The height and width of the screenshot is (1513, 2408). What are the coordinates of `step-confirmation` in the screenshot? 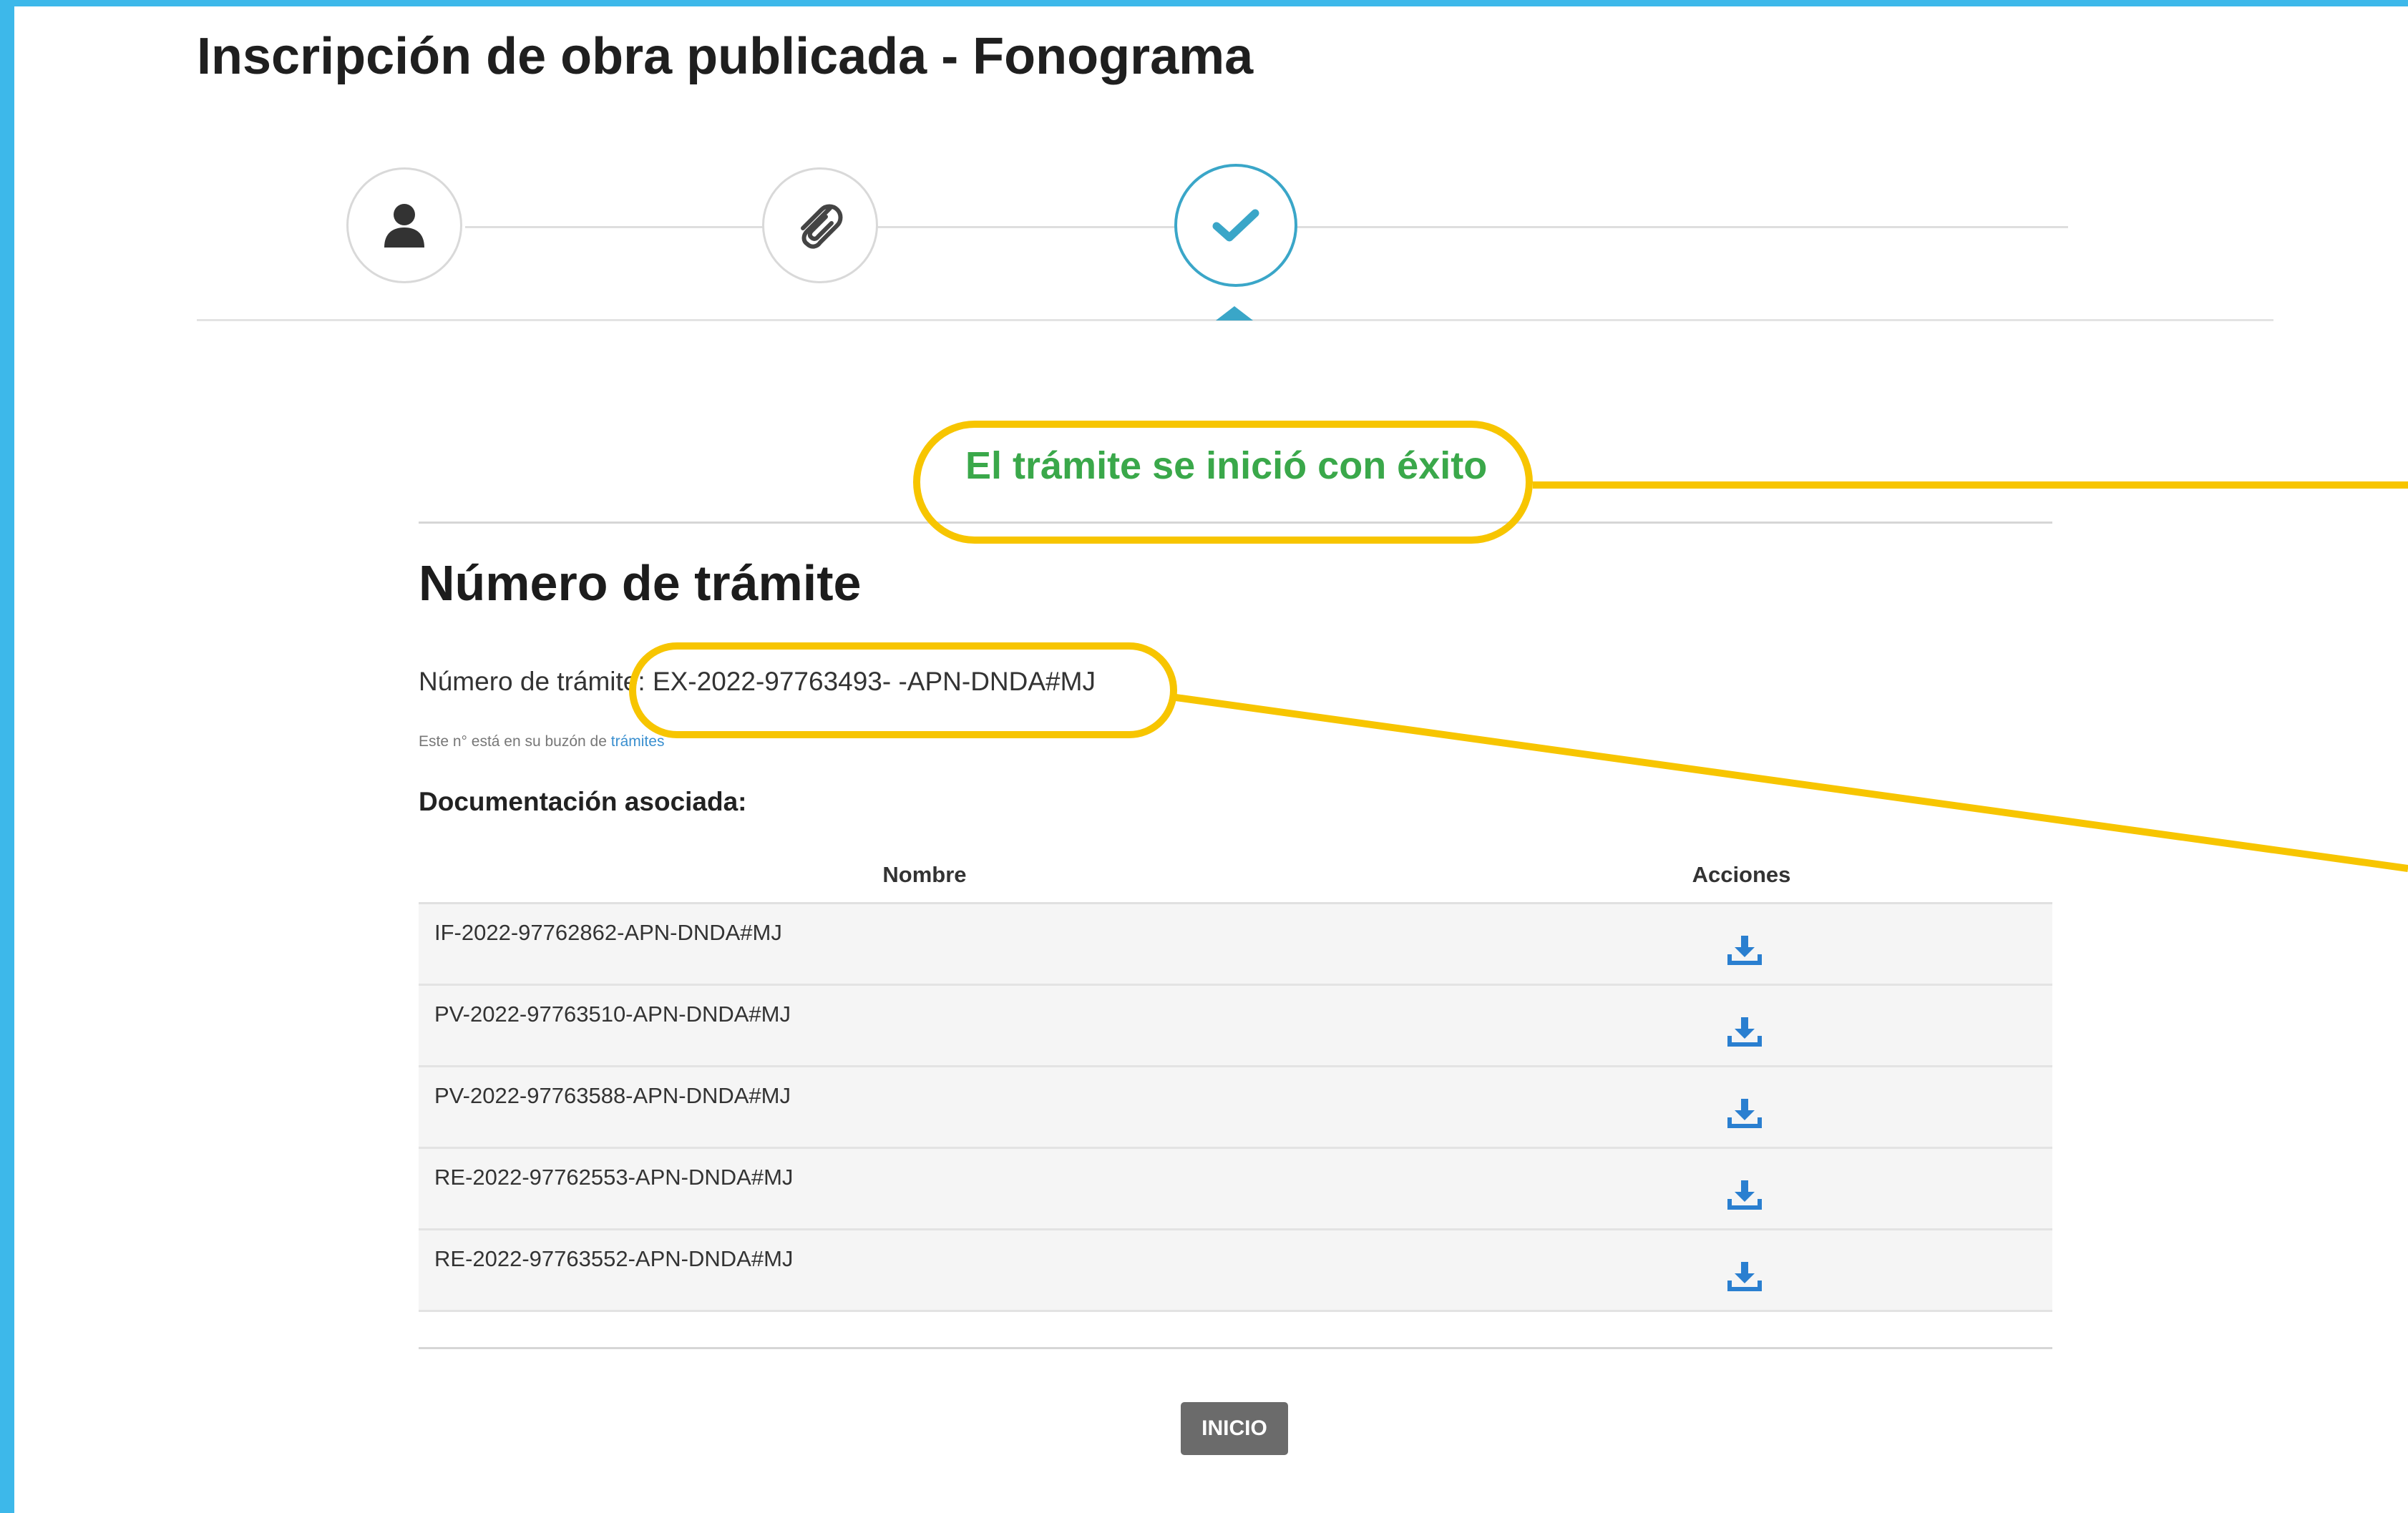 It's located at (1235, 225).